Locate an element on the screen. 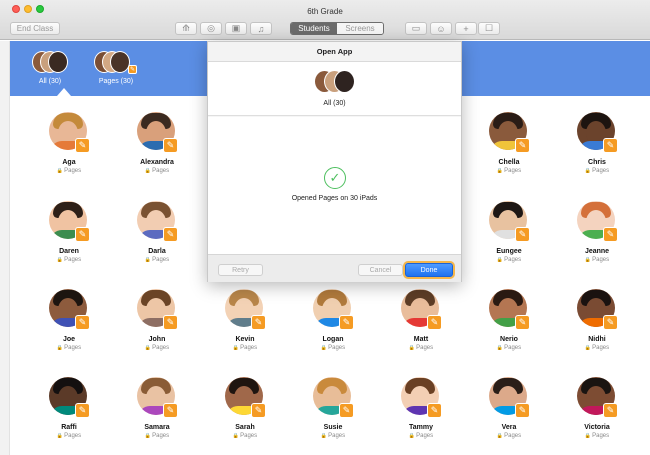 This screenshot has height=455, width=650. view-segmented-control: Students Screens is located at coordinates (337, 28).